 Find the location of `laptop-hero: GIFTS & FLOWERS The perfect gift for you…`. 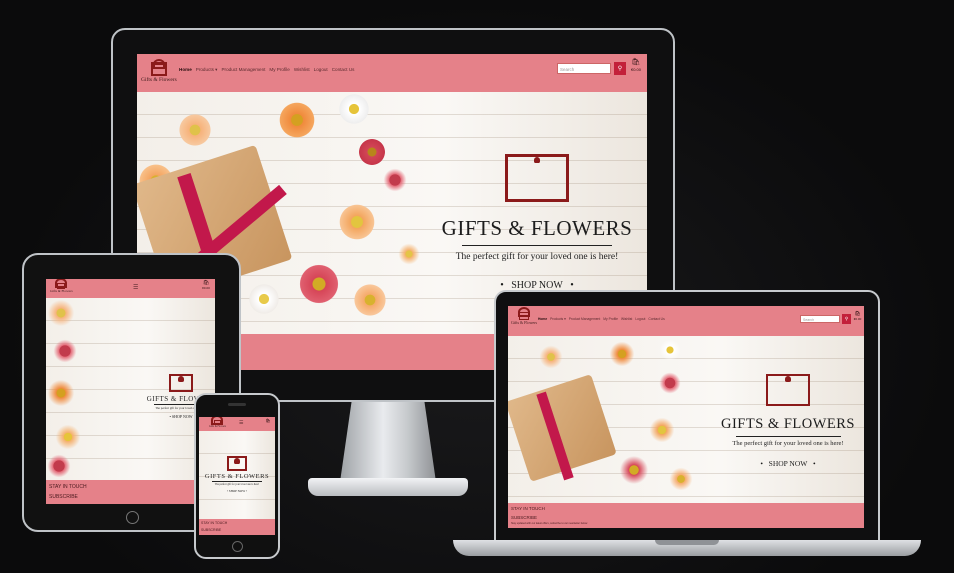

laptop-hero: GIFTS & FLOWERS The perfect gift for you… is located at coordinates (686, 419).